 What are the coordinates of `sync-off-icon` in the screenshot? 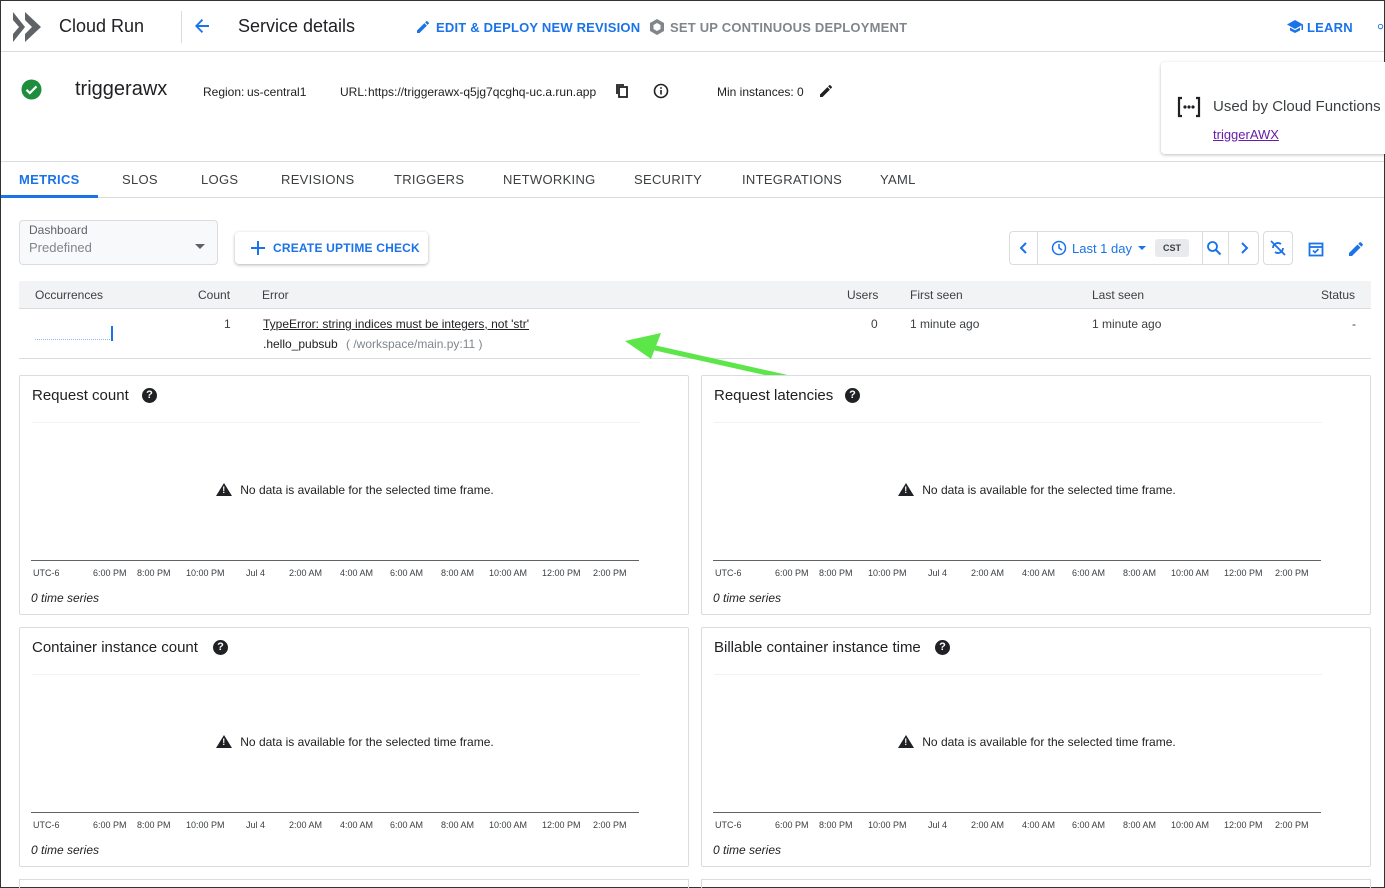 It's located at (1278, 248).